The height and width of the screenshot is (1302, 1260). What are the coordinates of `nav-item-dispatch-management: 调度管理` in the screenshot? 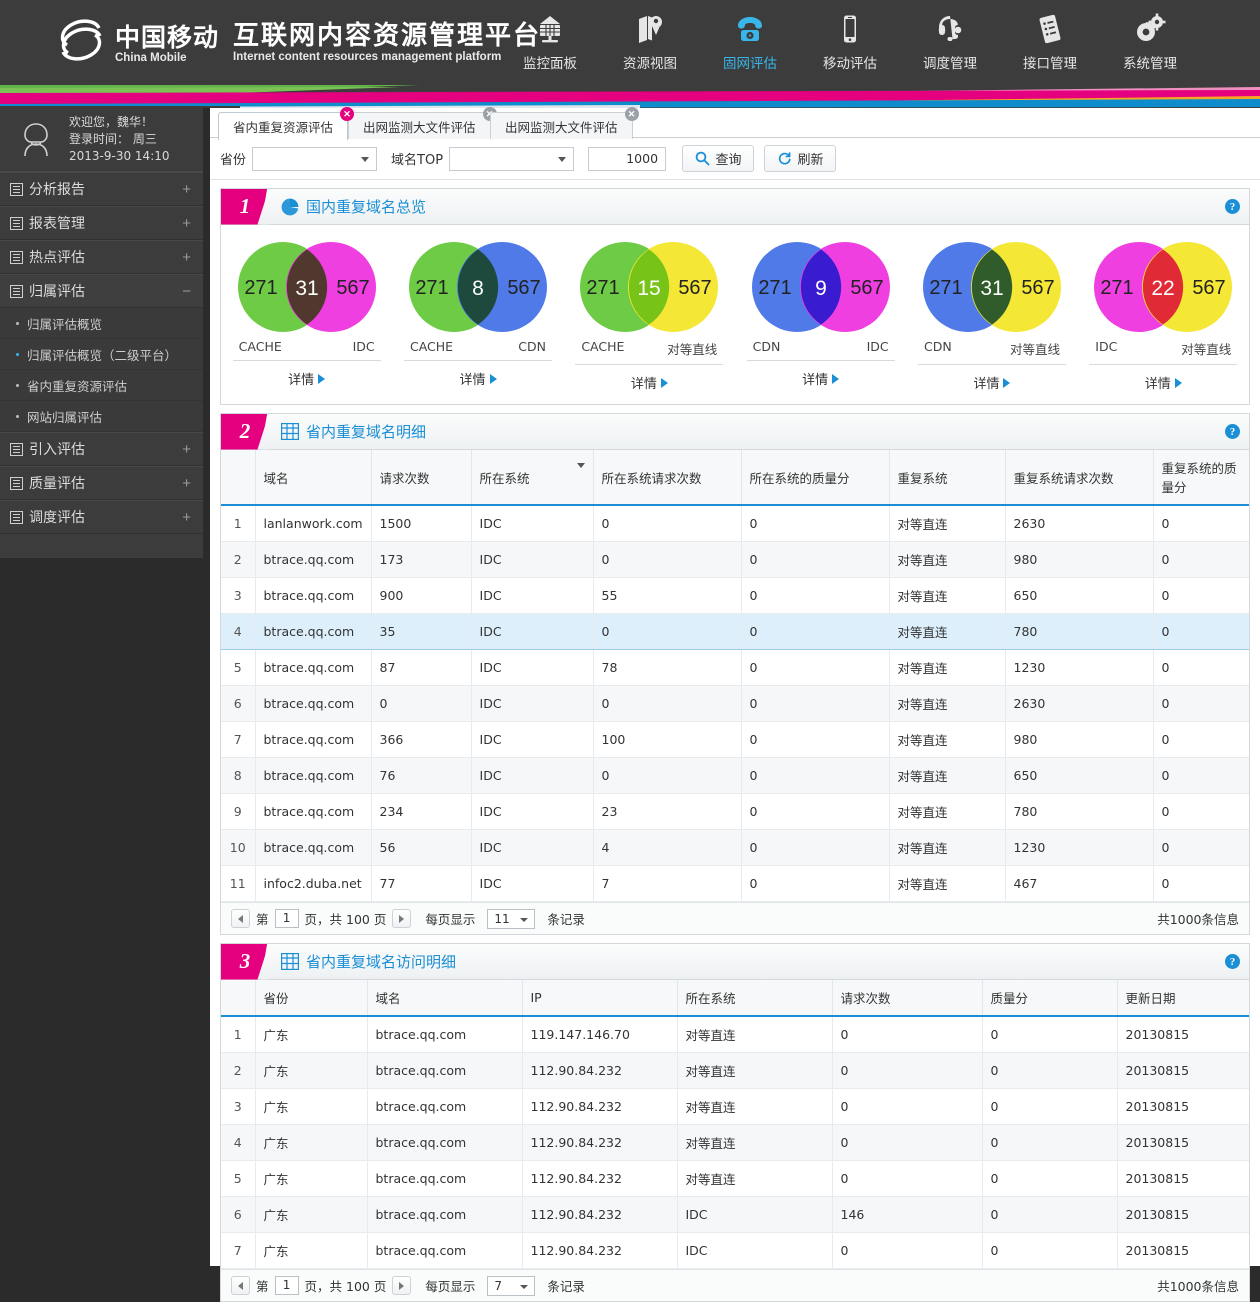 It's located at (950, 40).